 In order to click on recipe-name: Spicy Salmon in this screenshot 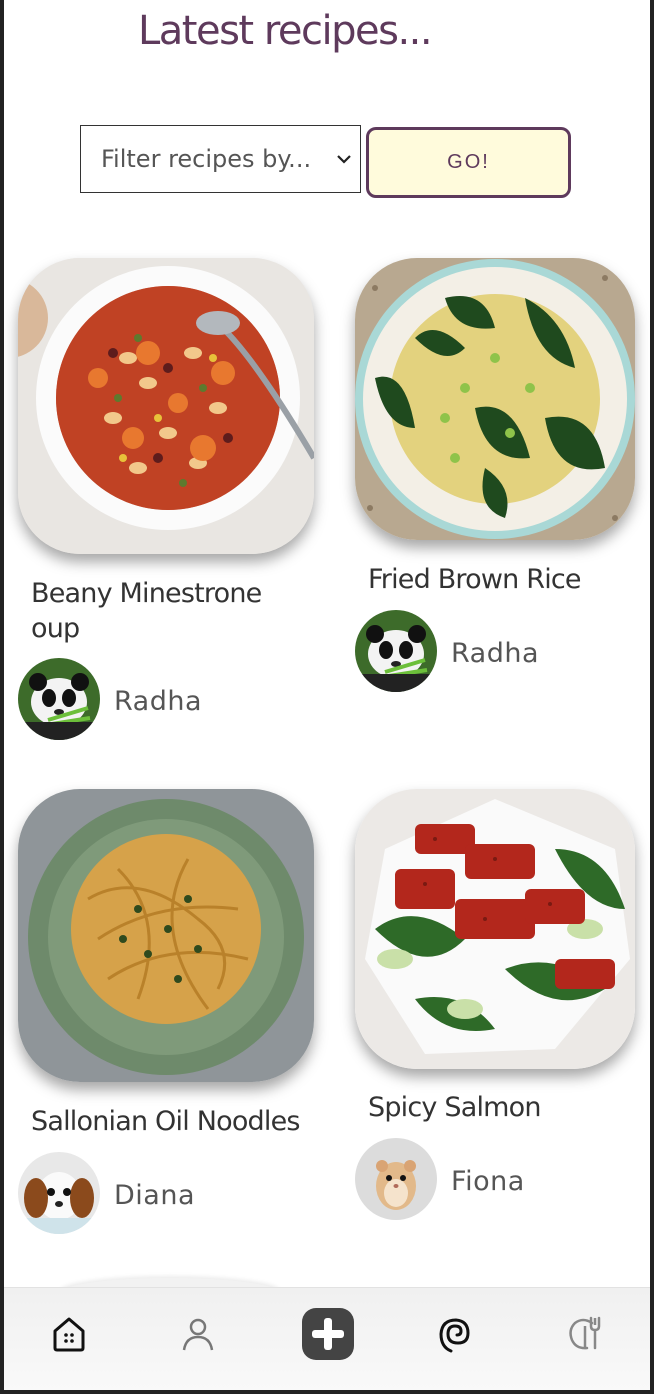, I will do `click(498, 1107)`.